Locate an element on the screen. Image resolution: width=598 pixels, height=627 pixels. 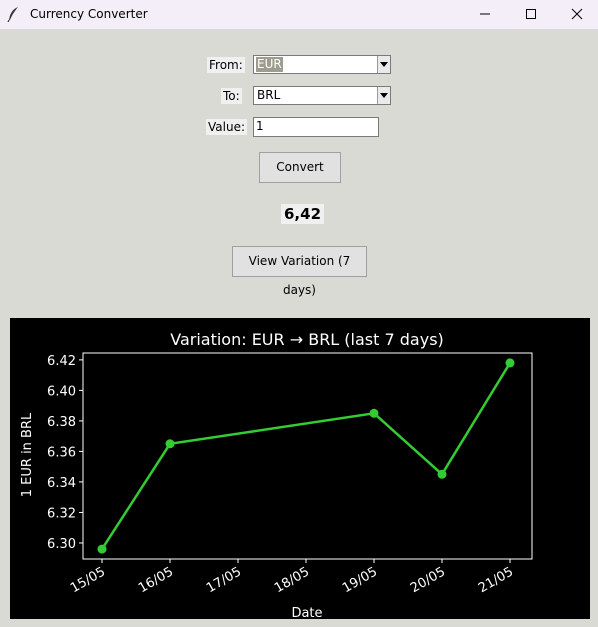
chart-x-label: Date is located at coordinates (306, 612).